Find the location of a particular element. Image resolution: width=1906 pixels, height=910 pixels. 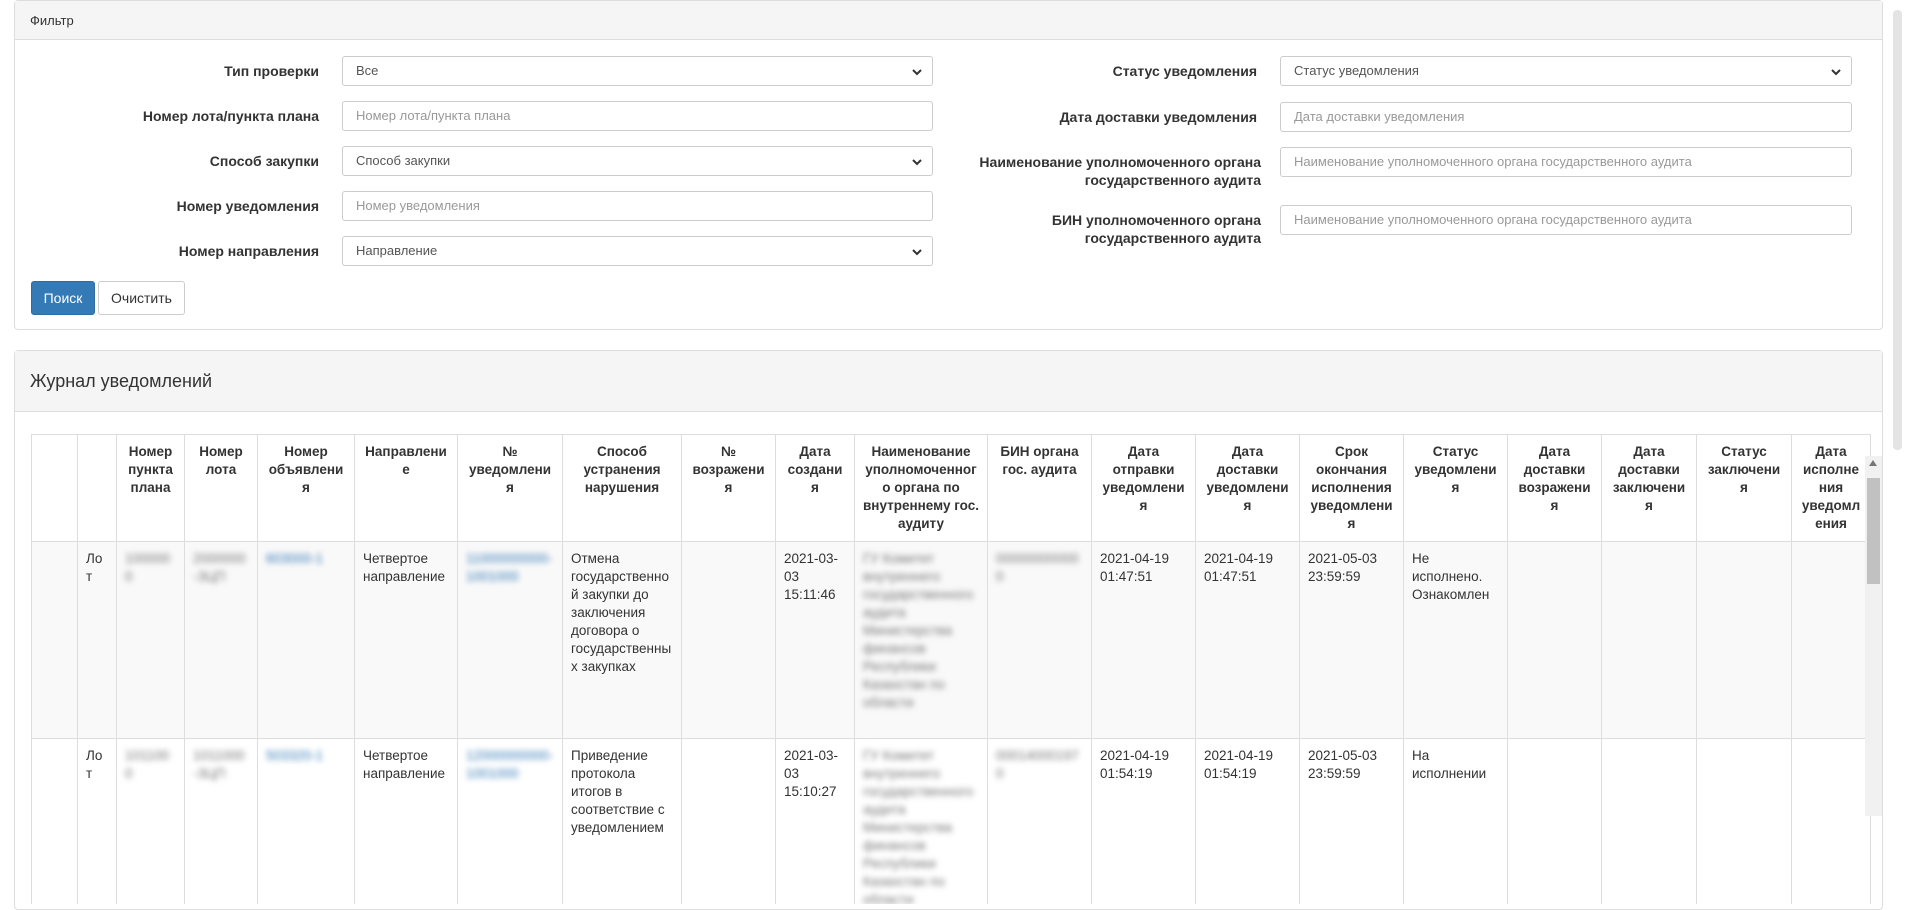

purchase-method-select: Способ закупки is located at coordinates (637, 161).